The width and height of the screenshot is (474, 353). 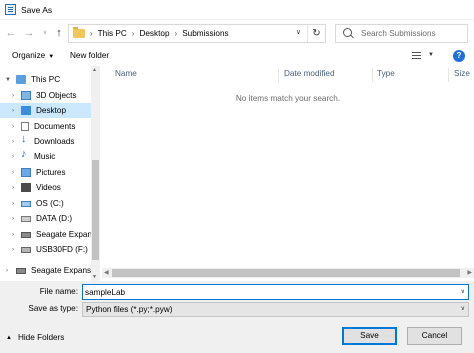 What do you see at coordinates (55, 126) in the screenshot?
I see `nav-item-label: Documents` at bounding box center [55, 126].